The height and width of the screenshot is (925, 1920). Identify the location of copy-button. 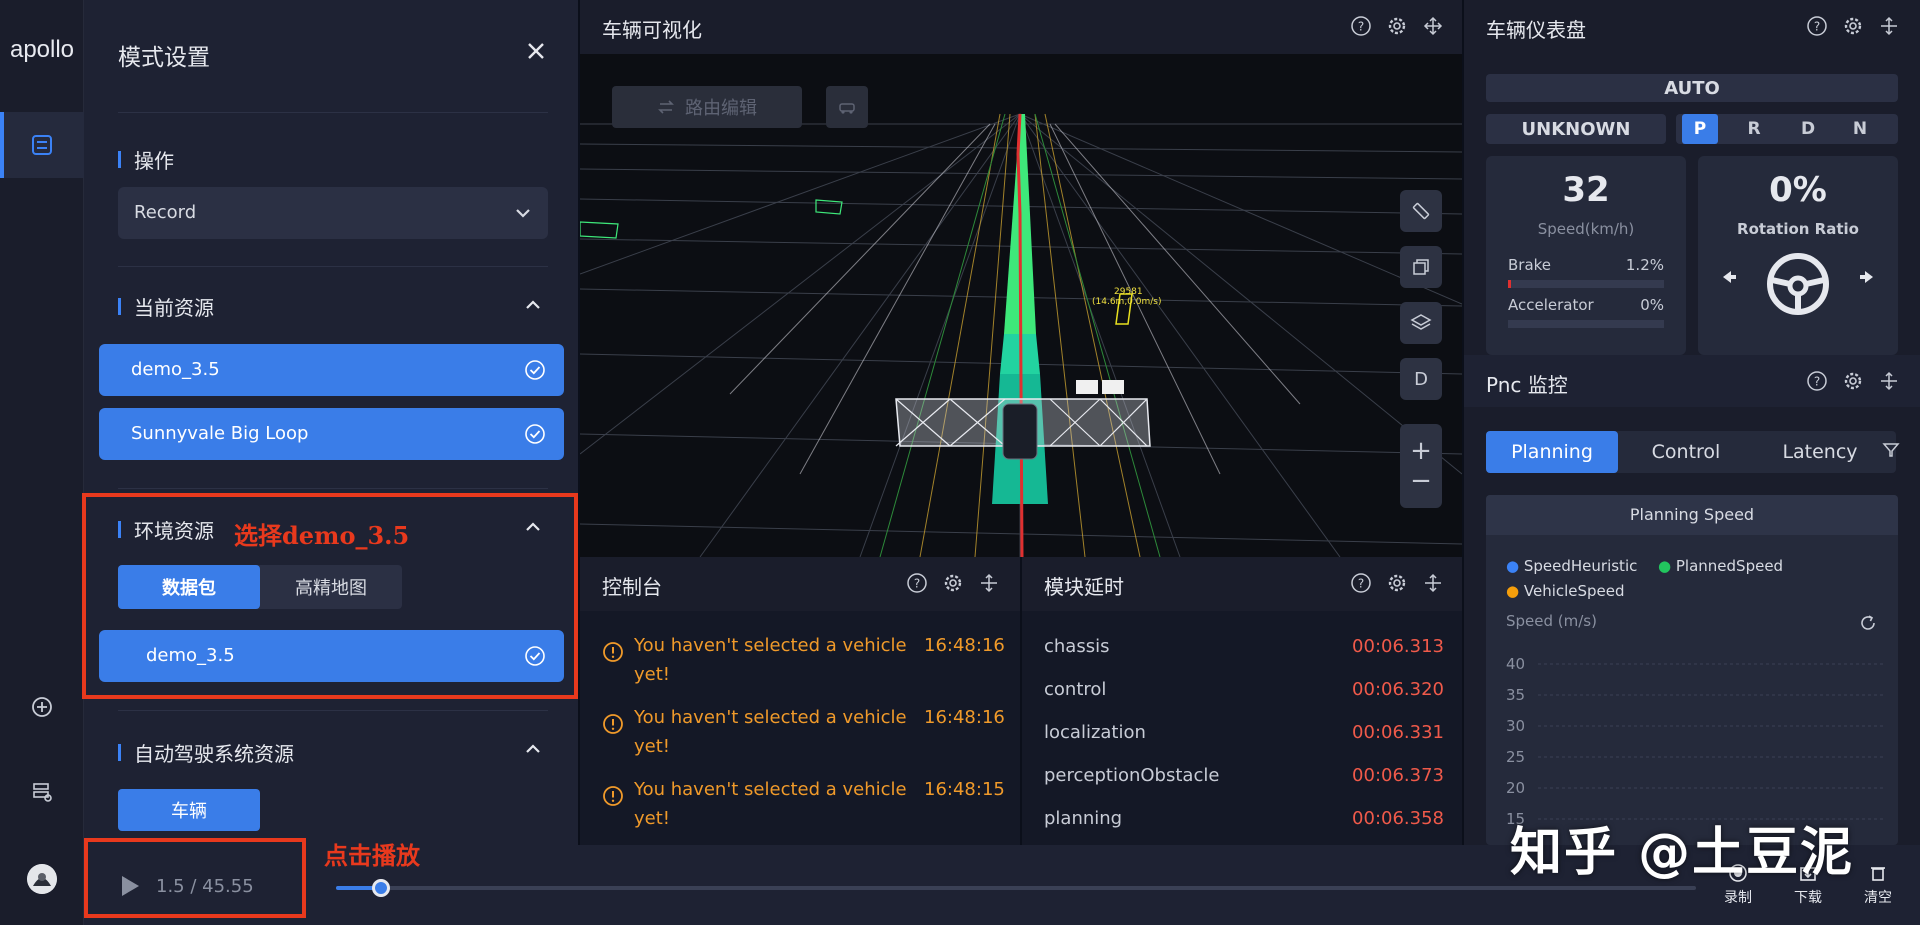
(1421, 267).